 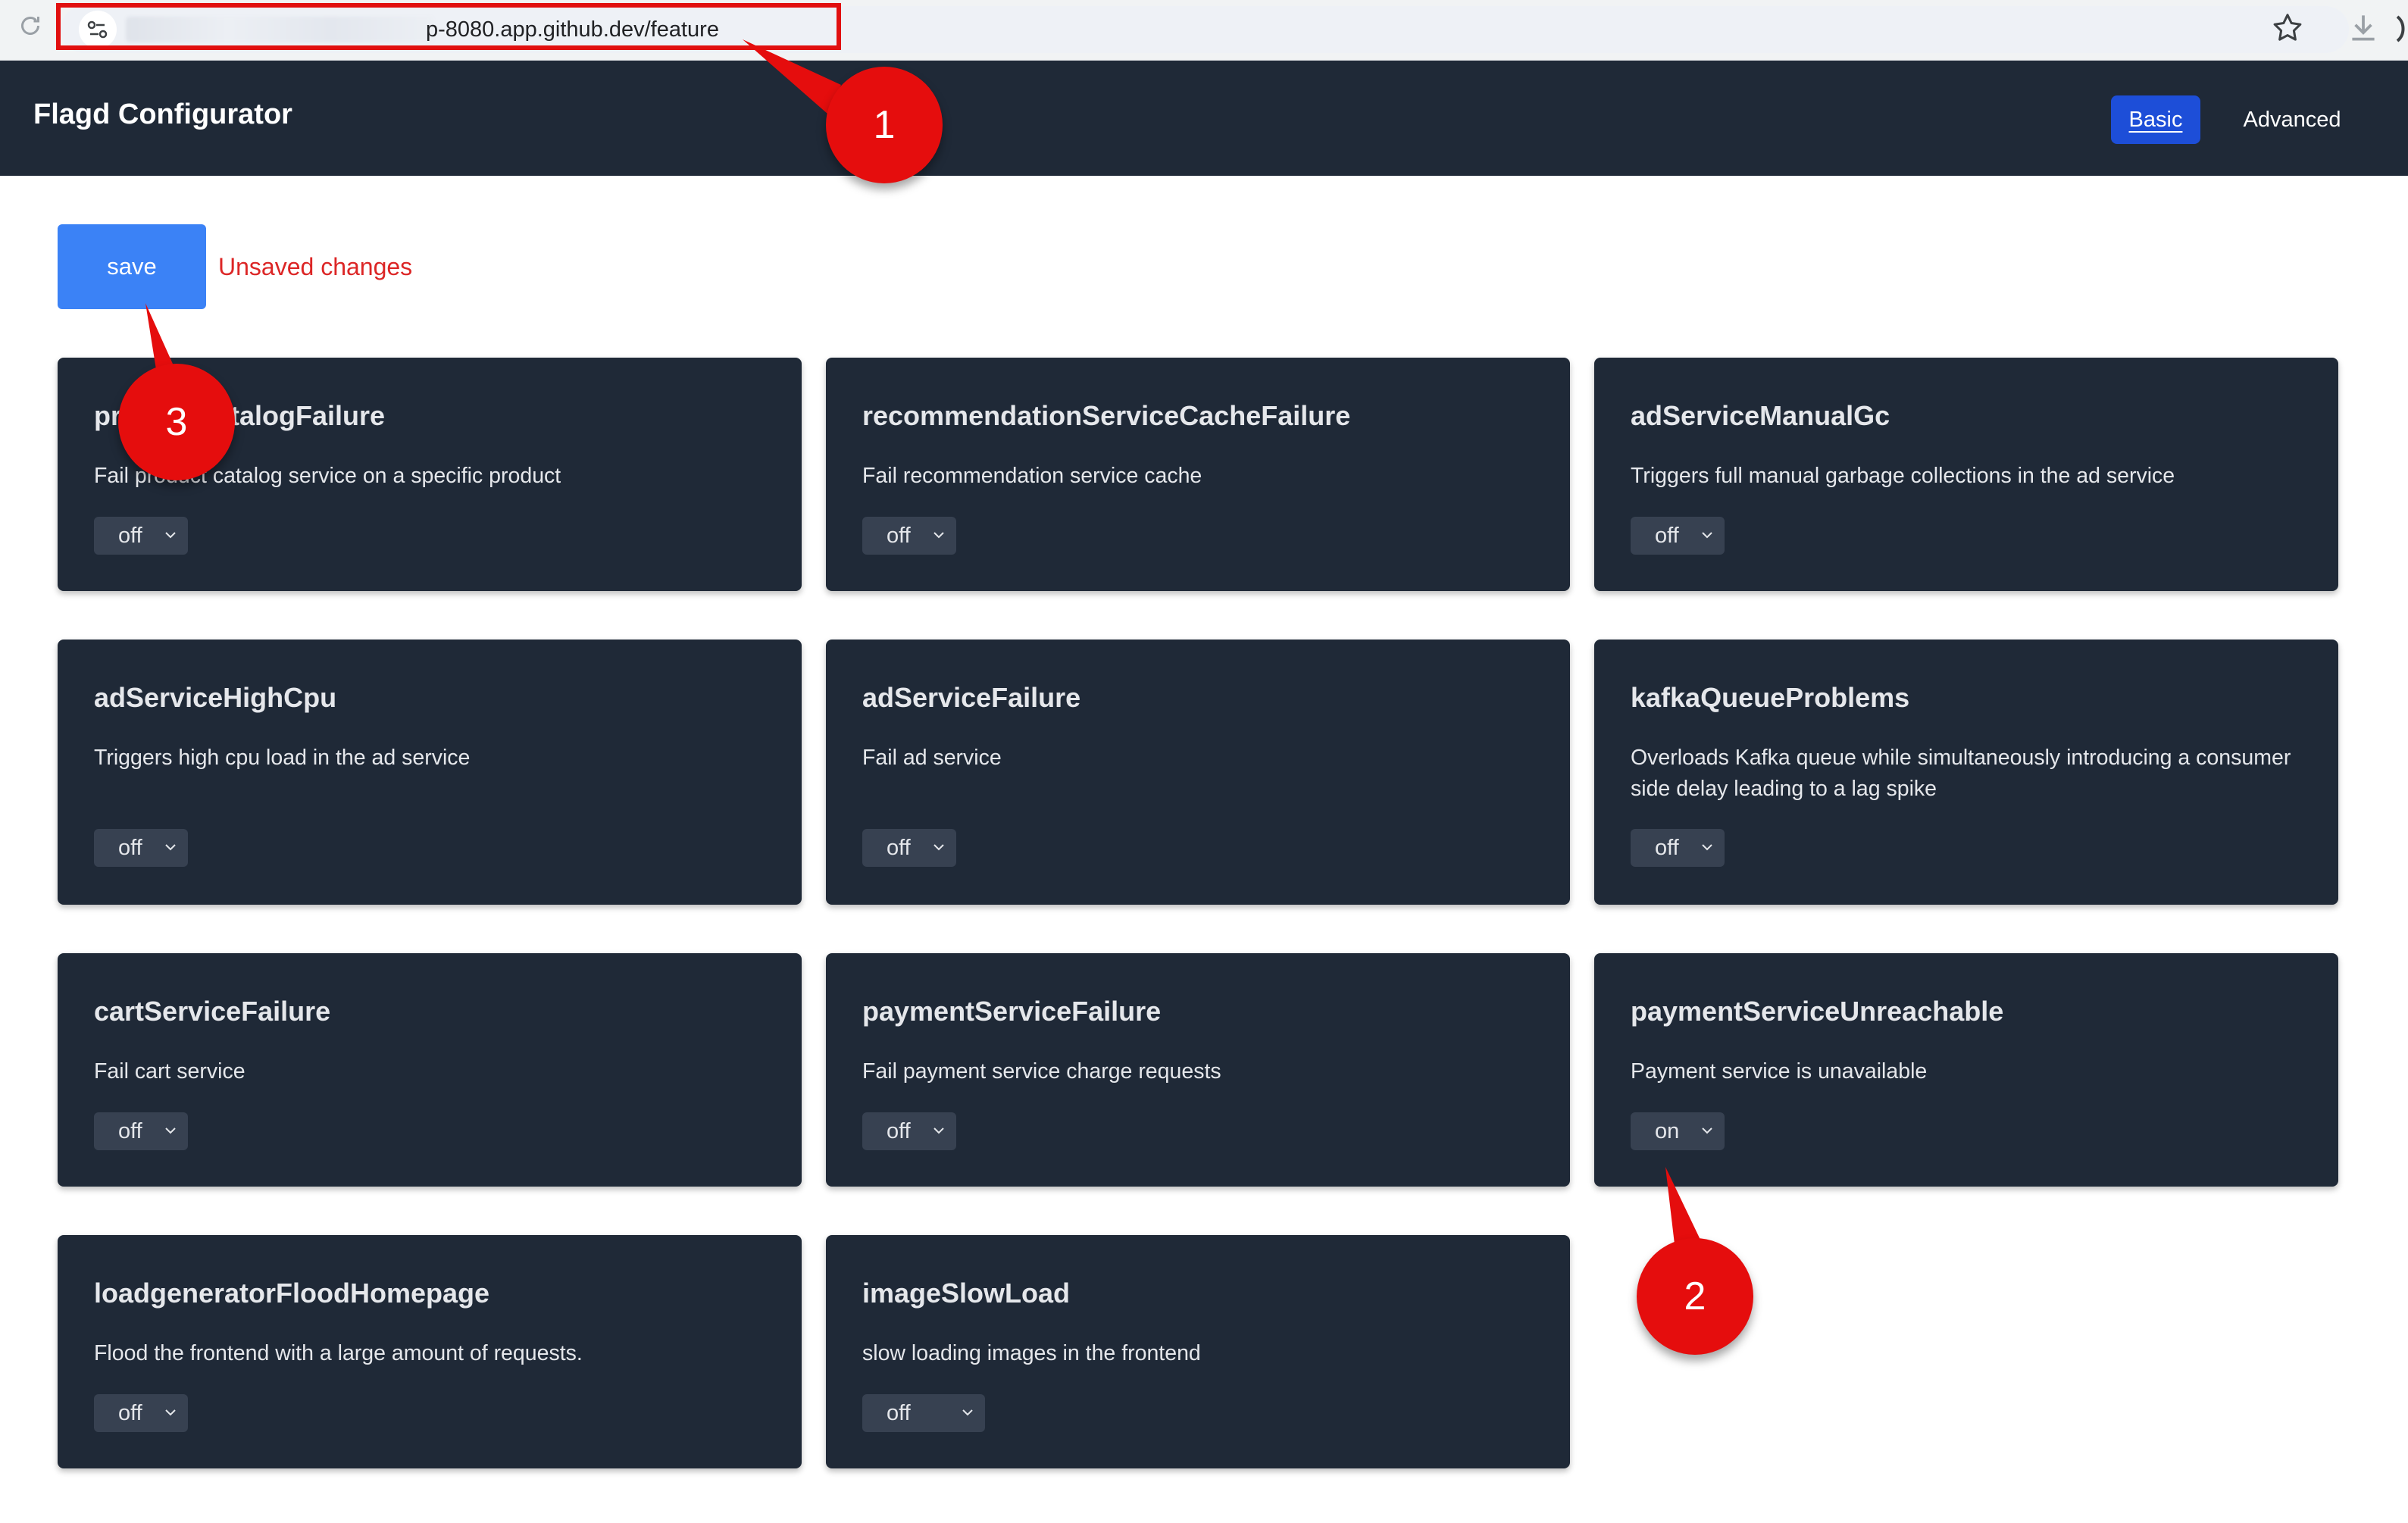 I want to click on annotation-badge-3: 3, so click(x=176, y=422).